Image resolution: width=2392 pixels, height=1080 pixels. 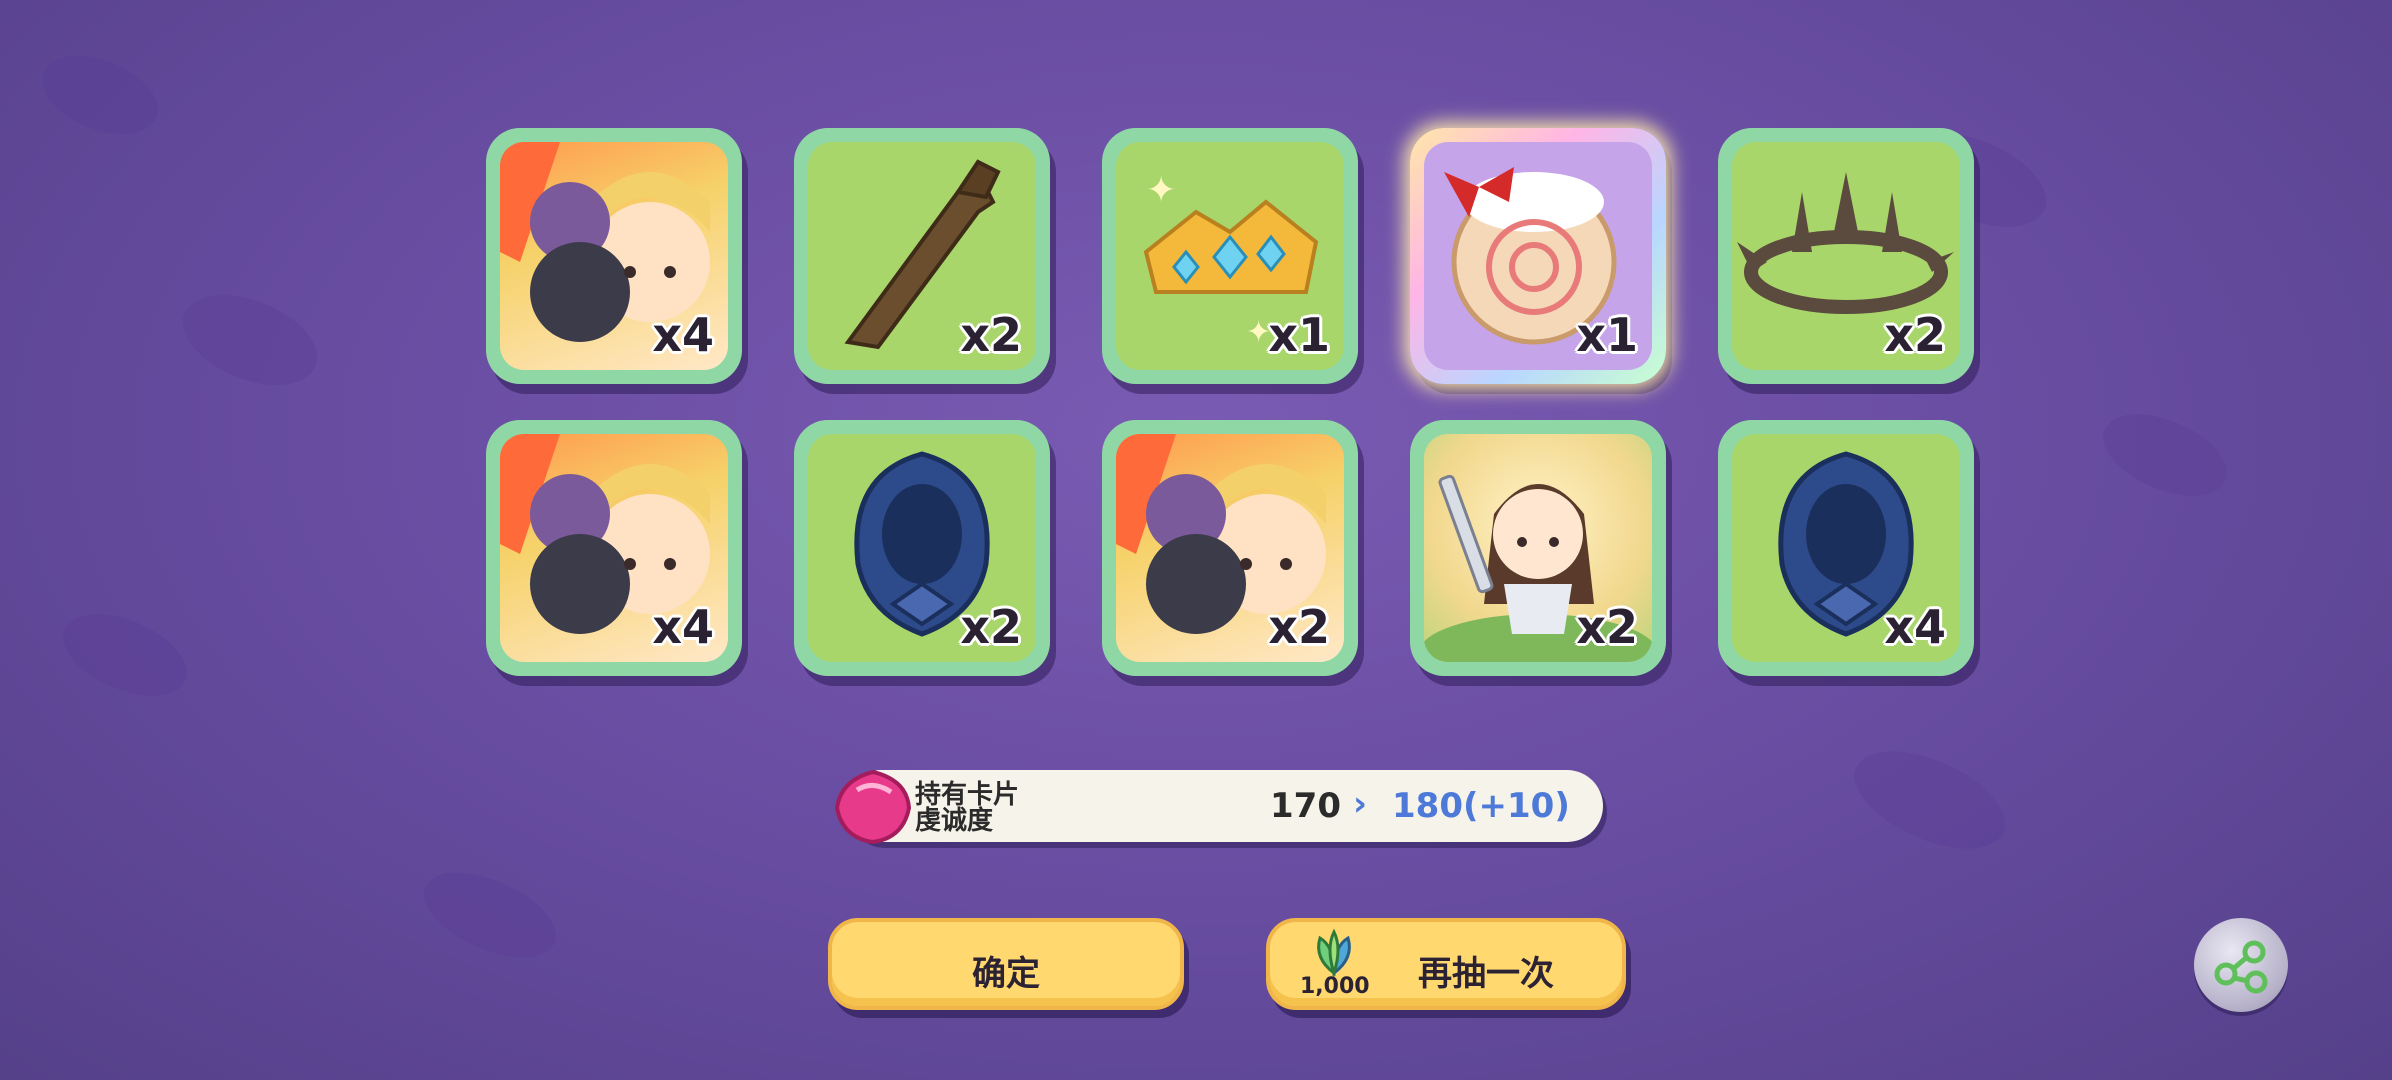 What do you see at coordinates (1006, 974) in the screenshot?
I see `confirm-button-label: 确定` at bounding box center [1006, 974].